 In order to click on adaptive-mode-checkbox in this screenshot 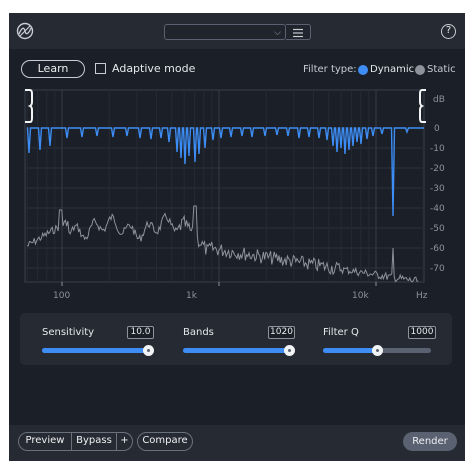, I will do `click(100, 68)`.